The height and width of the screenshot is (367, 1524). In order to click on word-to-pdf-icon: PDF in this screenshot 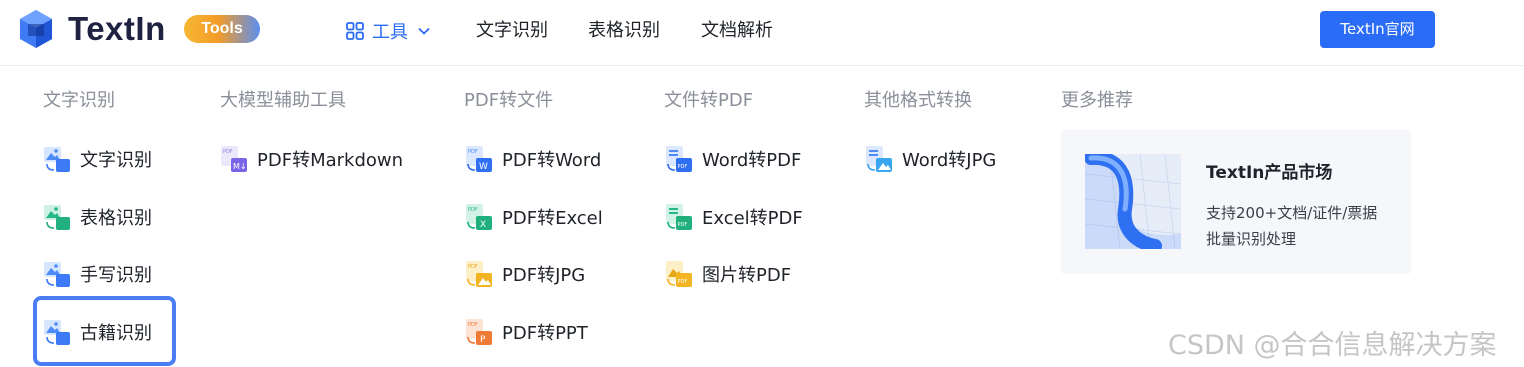, I will do `click(679, 159)`.